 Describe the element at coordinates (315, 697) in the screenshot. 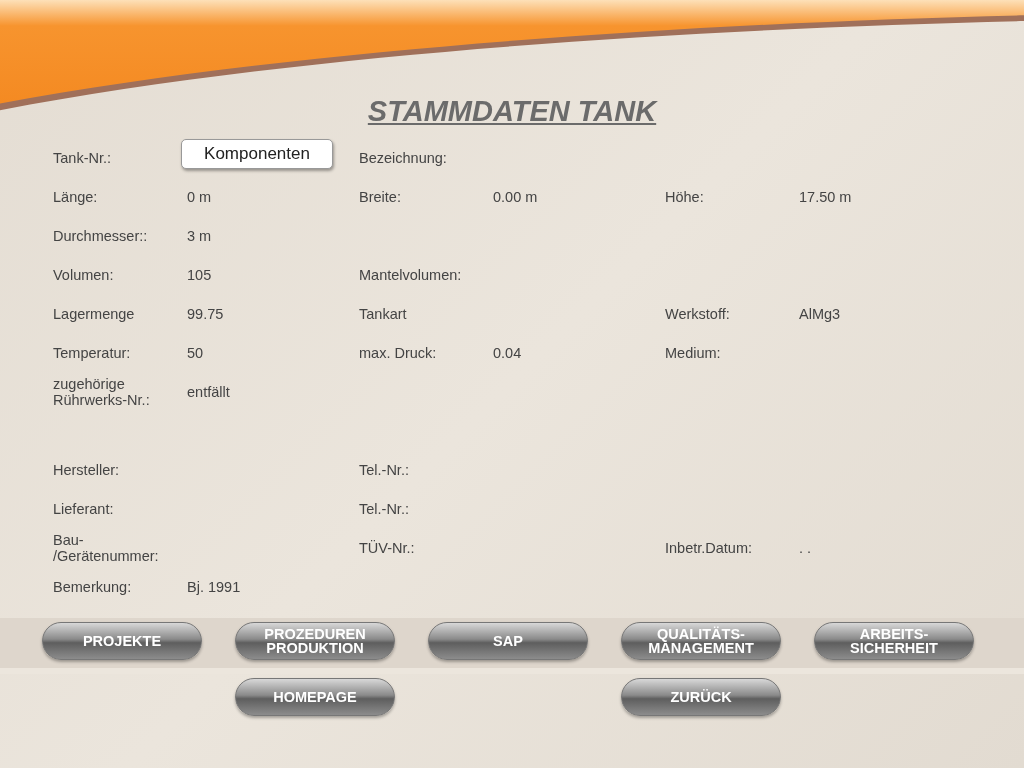

I see `nav-button: HOMEPAGE` at that location.